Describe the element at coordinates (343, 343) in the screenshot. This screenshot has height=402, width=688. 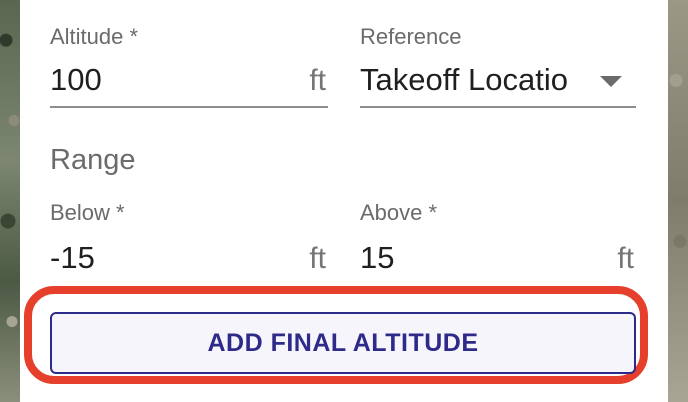
I see `add-final-altitude-button: ADD FINAL ALTITUDE` at that location.